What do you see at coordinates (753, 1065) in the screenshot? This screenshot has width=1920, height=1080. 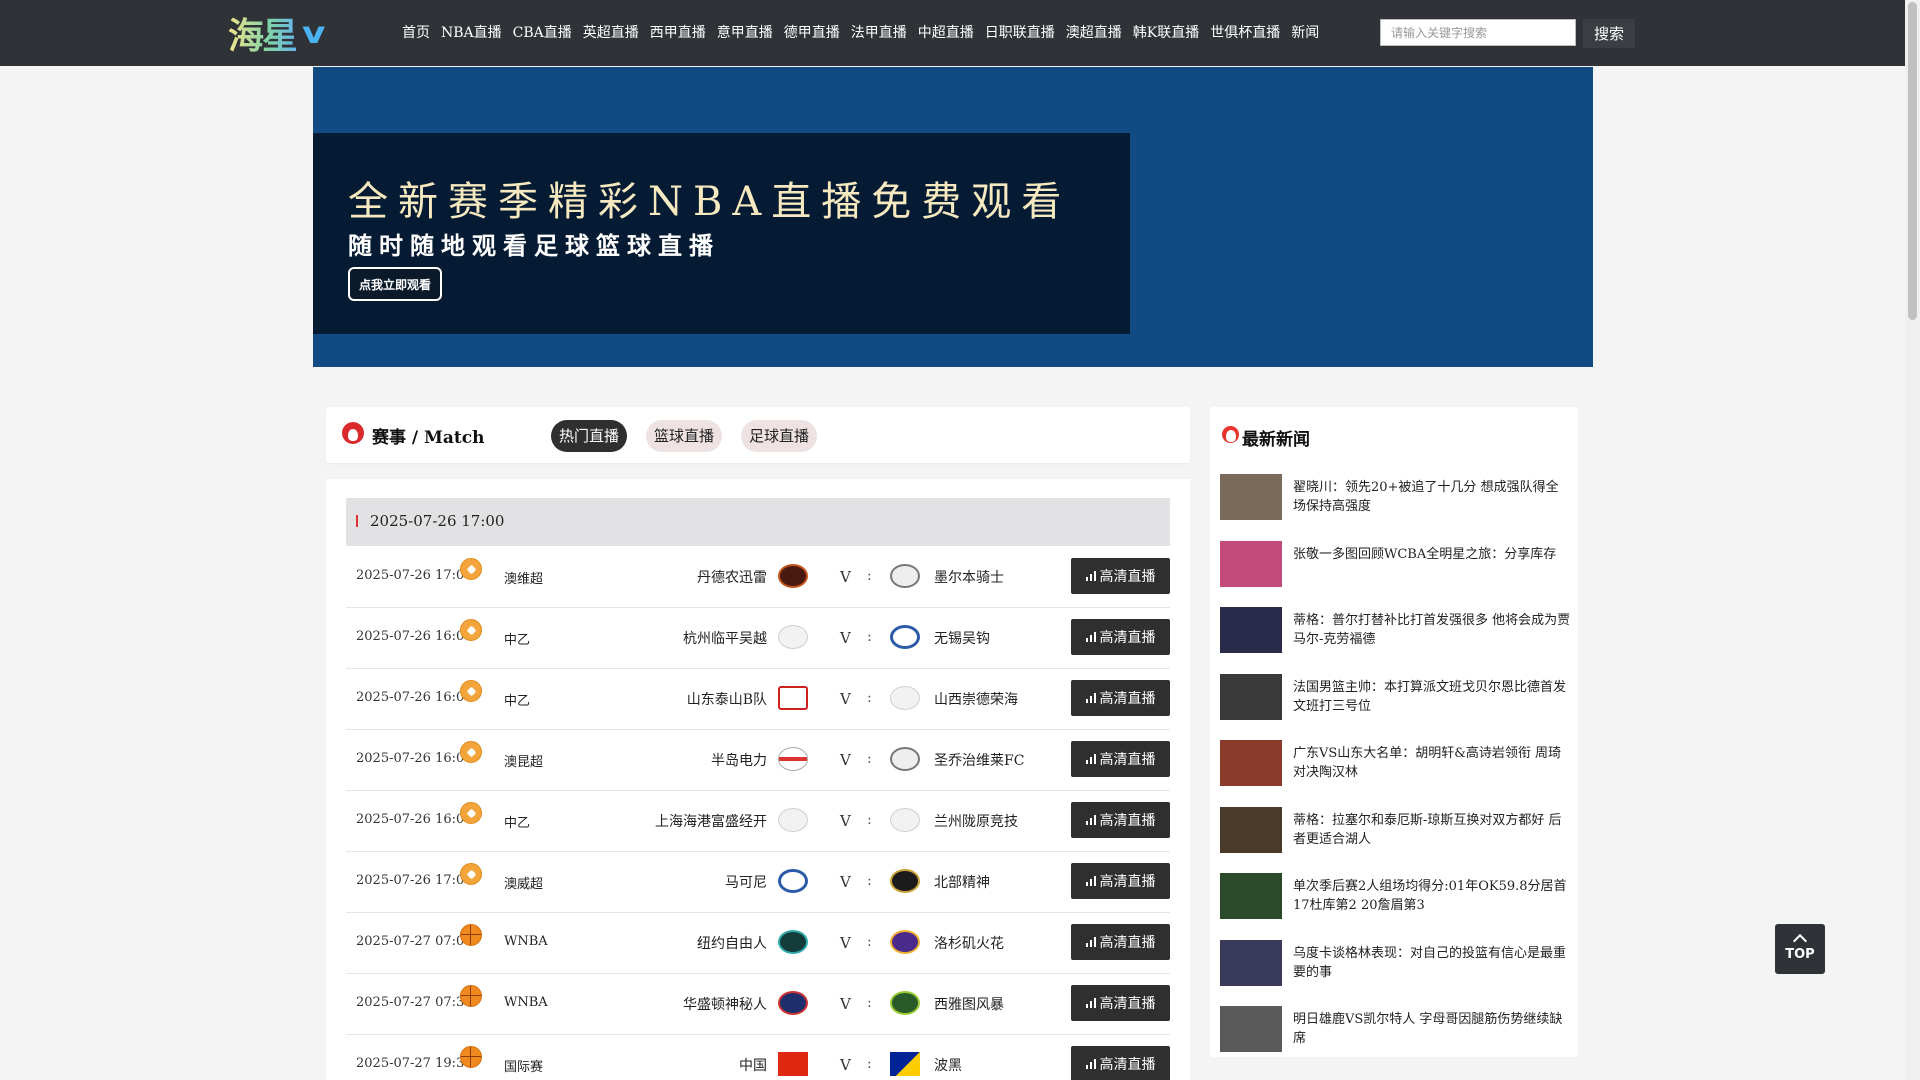 I see `home-team: 中国` at bounding box center [753, 1065].